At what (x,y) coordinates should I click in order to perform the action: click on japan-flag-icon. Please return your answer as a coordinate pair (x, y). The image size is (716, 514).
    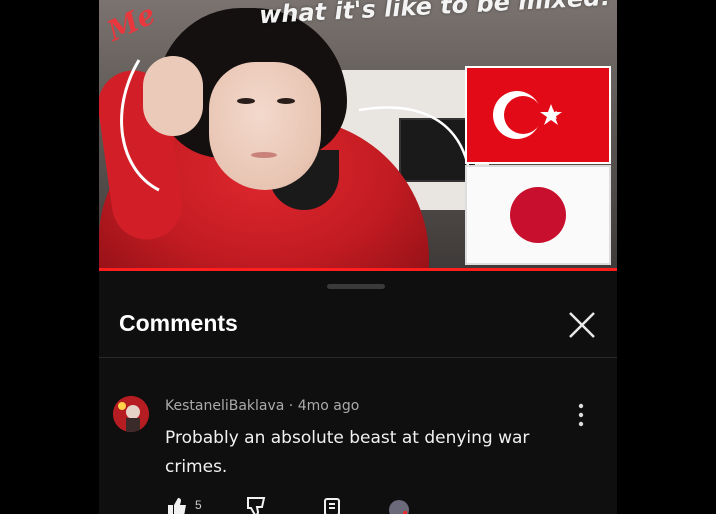
    Looking at the image, I should click on (538, 215).